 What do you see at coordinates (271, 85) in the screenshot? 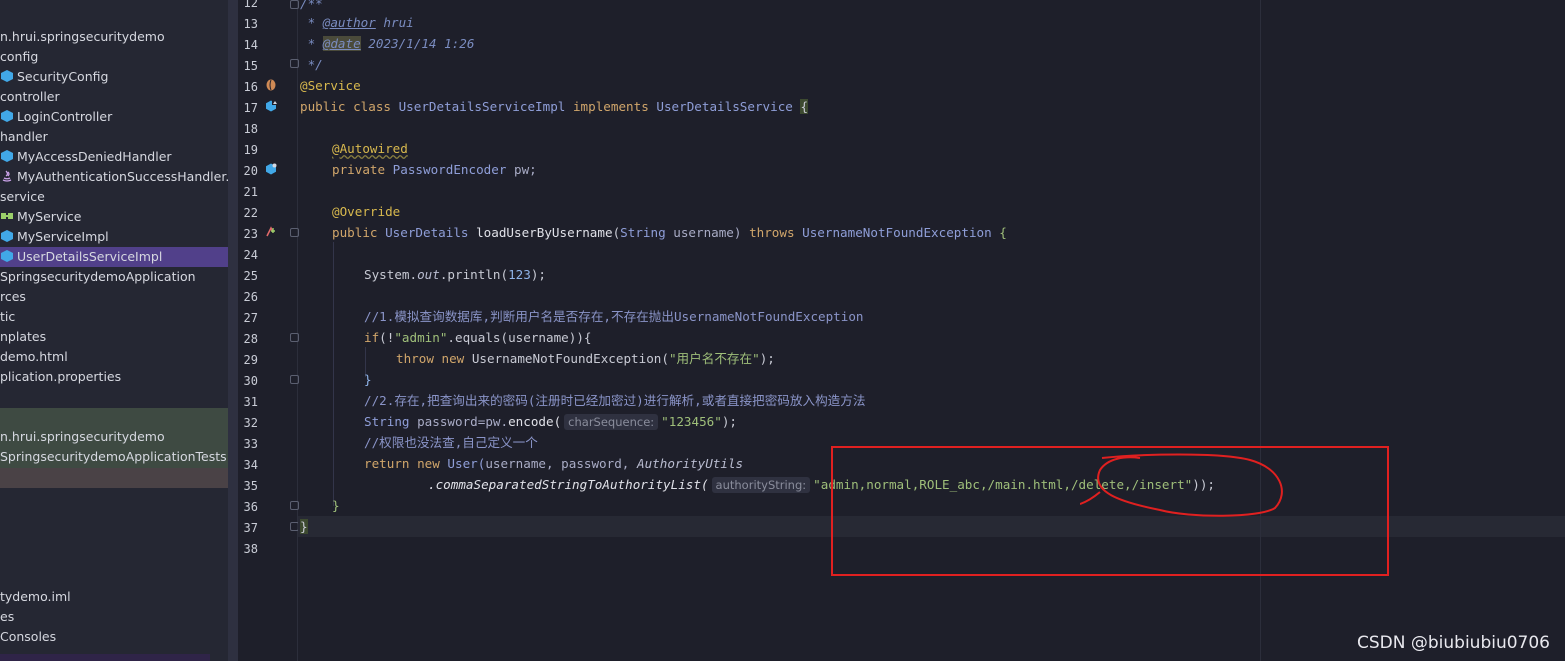
I see `bean-icon` at bounding box center [271, 85].